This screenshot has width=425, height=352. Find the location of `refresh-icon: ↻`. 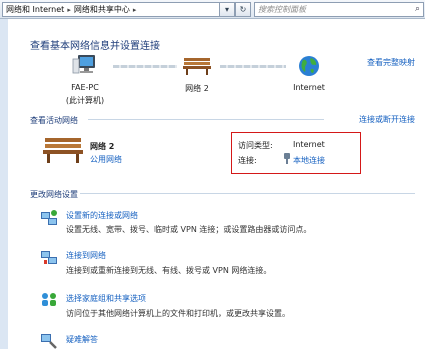

refresh-icon: ↻ is located at coordinates (243, 9).